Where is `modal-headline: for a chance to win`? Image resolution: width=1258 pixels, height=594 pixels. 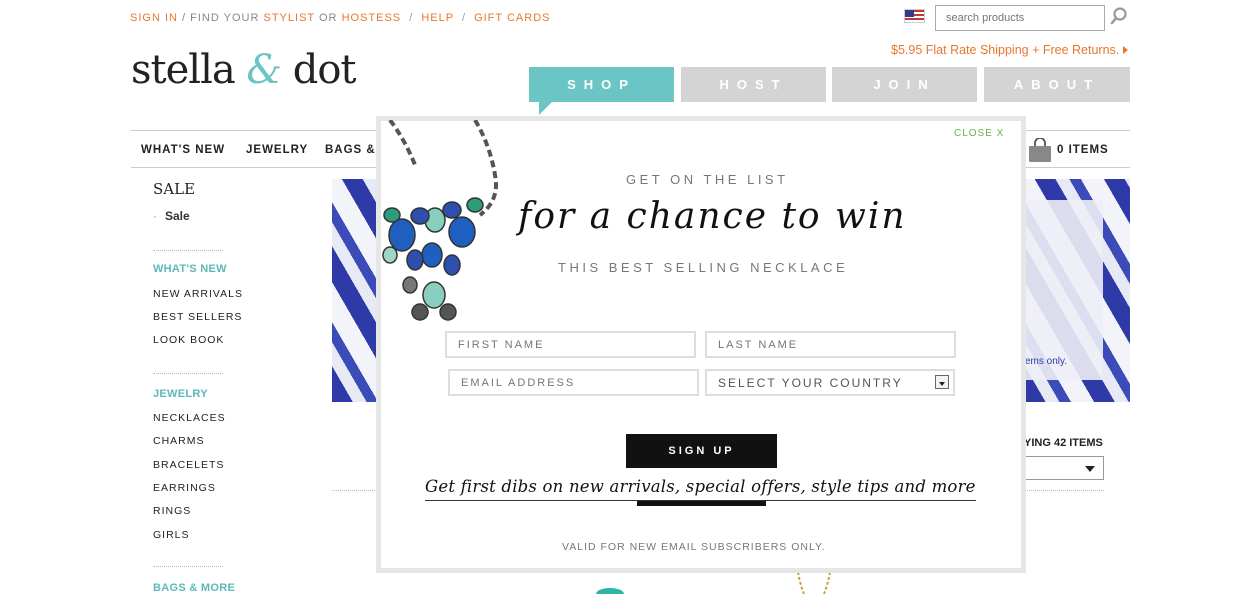
modal-headline: for a chance to win is located at coordinates (712, 216).